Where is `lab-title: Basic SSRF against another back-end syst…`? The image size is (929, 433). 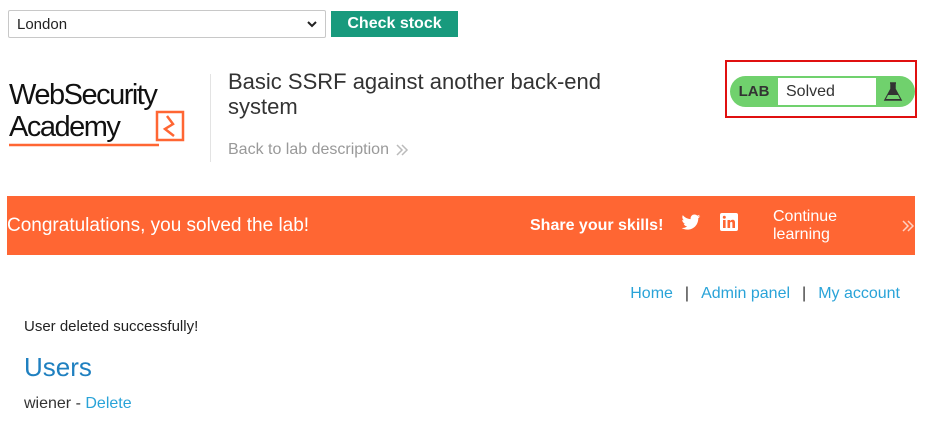 lab-title: Basic SSRF against another back-end syst… is located at coordinates (414, 94).